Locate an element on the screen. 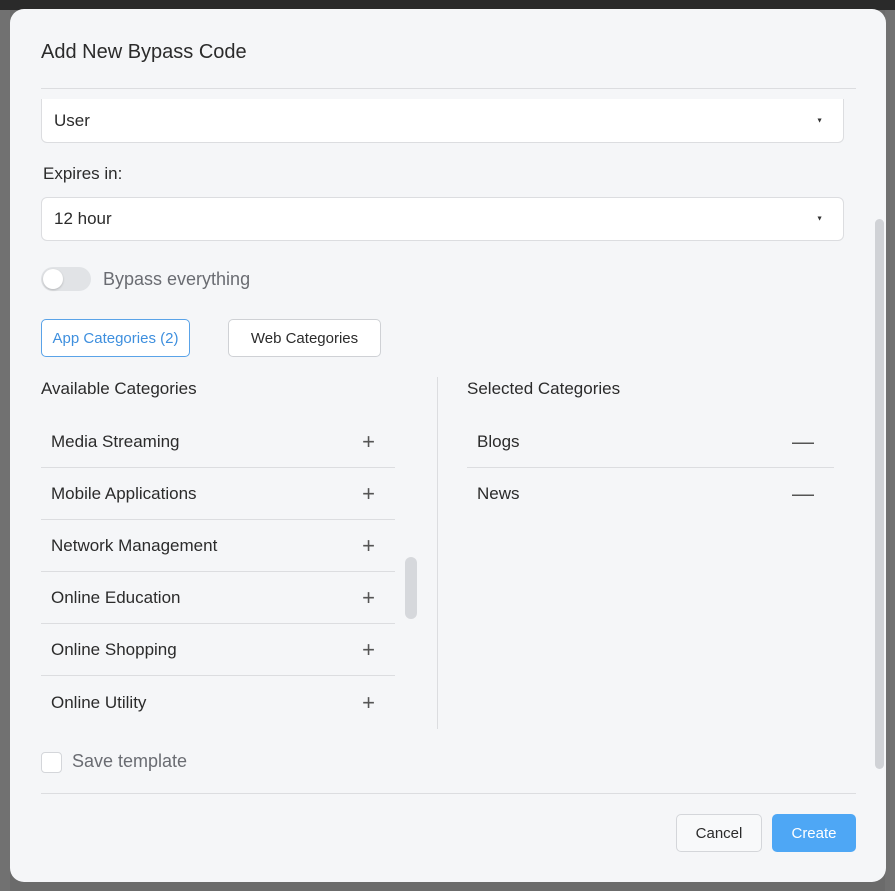  cancel-button: Cancel is located at coordinates (719, 833).